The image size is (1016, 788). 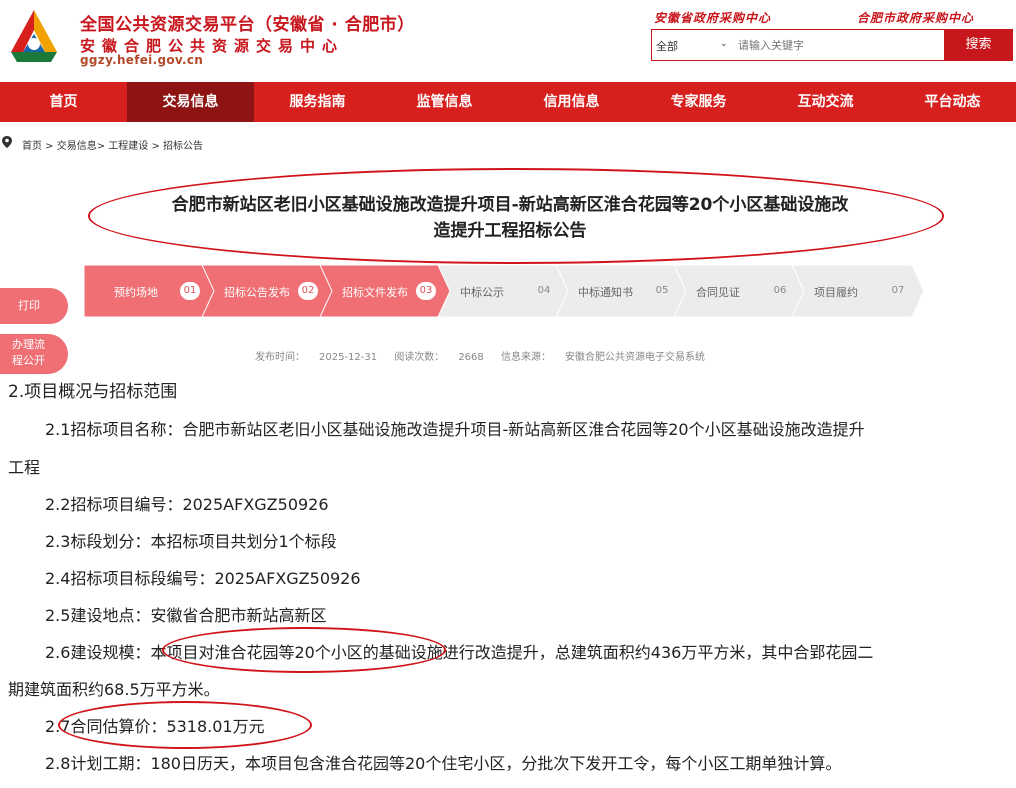 What do you see at coordinates (186, 615) in the screenshot?
I see `item-2-5: 2.5建设地点：安徽省合肥市新站高新区` at bounding box center [186, 615].